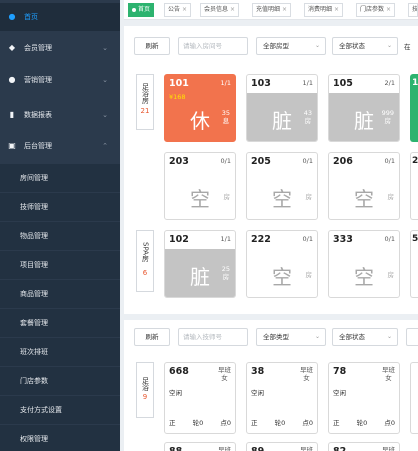  What do you see at coordinates (60, 115) in the screenshot?
I see `sidebar-item-reports: ▮ 数据报表 ⌄` at bounding box center [60, 115].